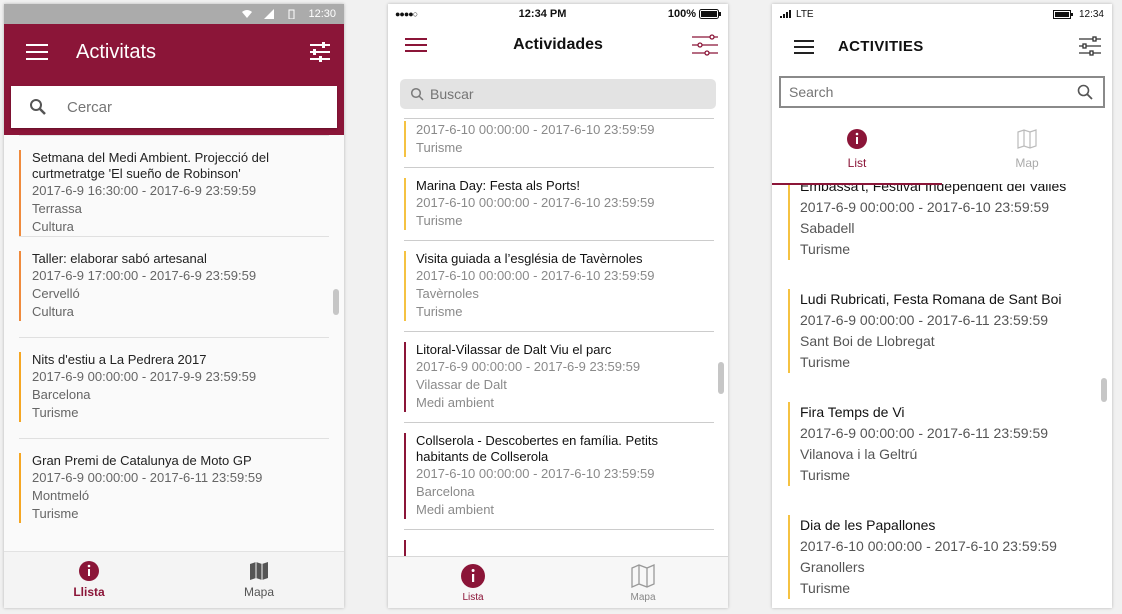 This screenshot has height=614, width=1122. What do you see at coordinates (931, 299) in the screenshot?
I see `item-title: Ludi Rubricati, Festa Romana de Sant Boi` at bounding box center [931, 299].